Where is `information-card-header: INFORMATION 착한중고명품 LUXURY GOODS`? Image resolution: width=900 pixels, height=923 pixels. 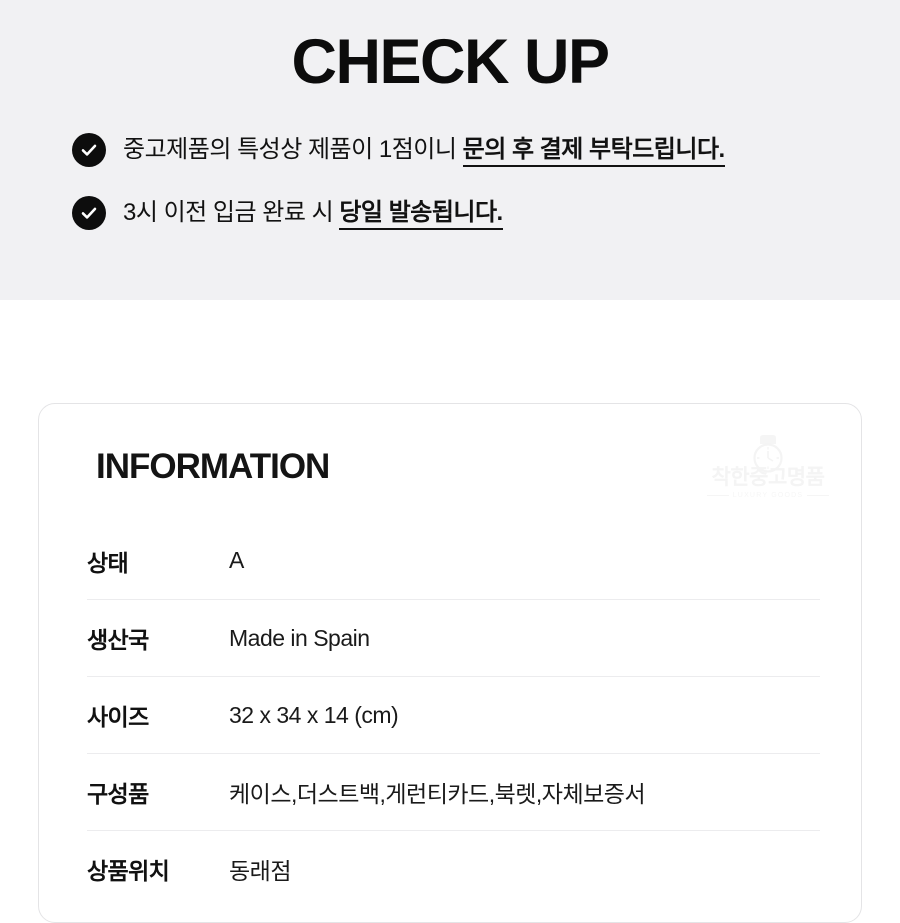 information-card-header: INFORMATION 착한중고명품 LUXURY GOODS is located at coordinates (450, 463).